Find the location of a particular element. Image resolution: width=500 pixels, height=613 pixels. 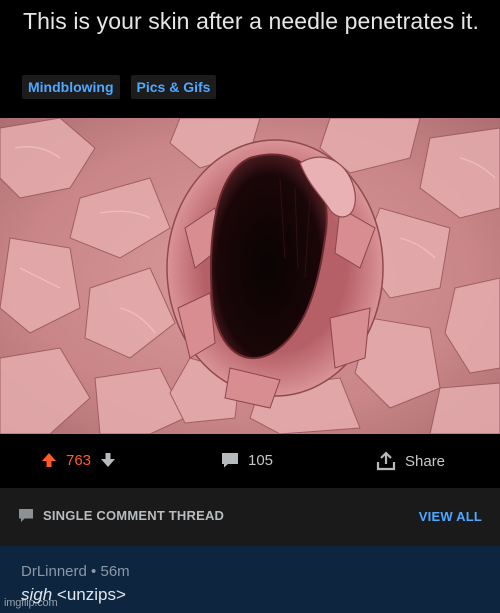

arrow-up-icon is located at coordinates (49, 460).